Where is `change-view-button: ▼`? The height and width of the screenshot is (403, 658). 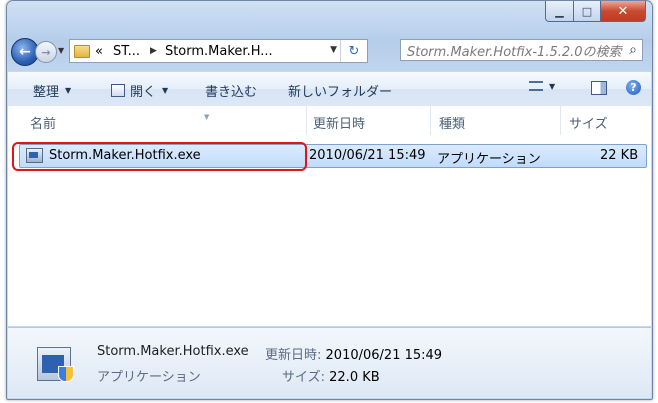 change-view-button: ▼ is located at coordinates (542, 86).